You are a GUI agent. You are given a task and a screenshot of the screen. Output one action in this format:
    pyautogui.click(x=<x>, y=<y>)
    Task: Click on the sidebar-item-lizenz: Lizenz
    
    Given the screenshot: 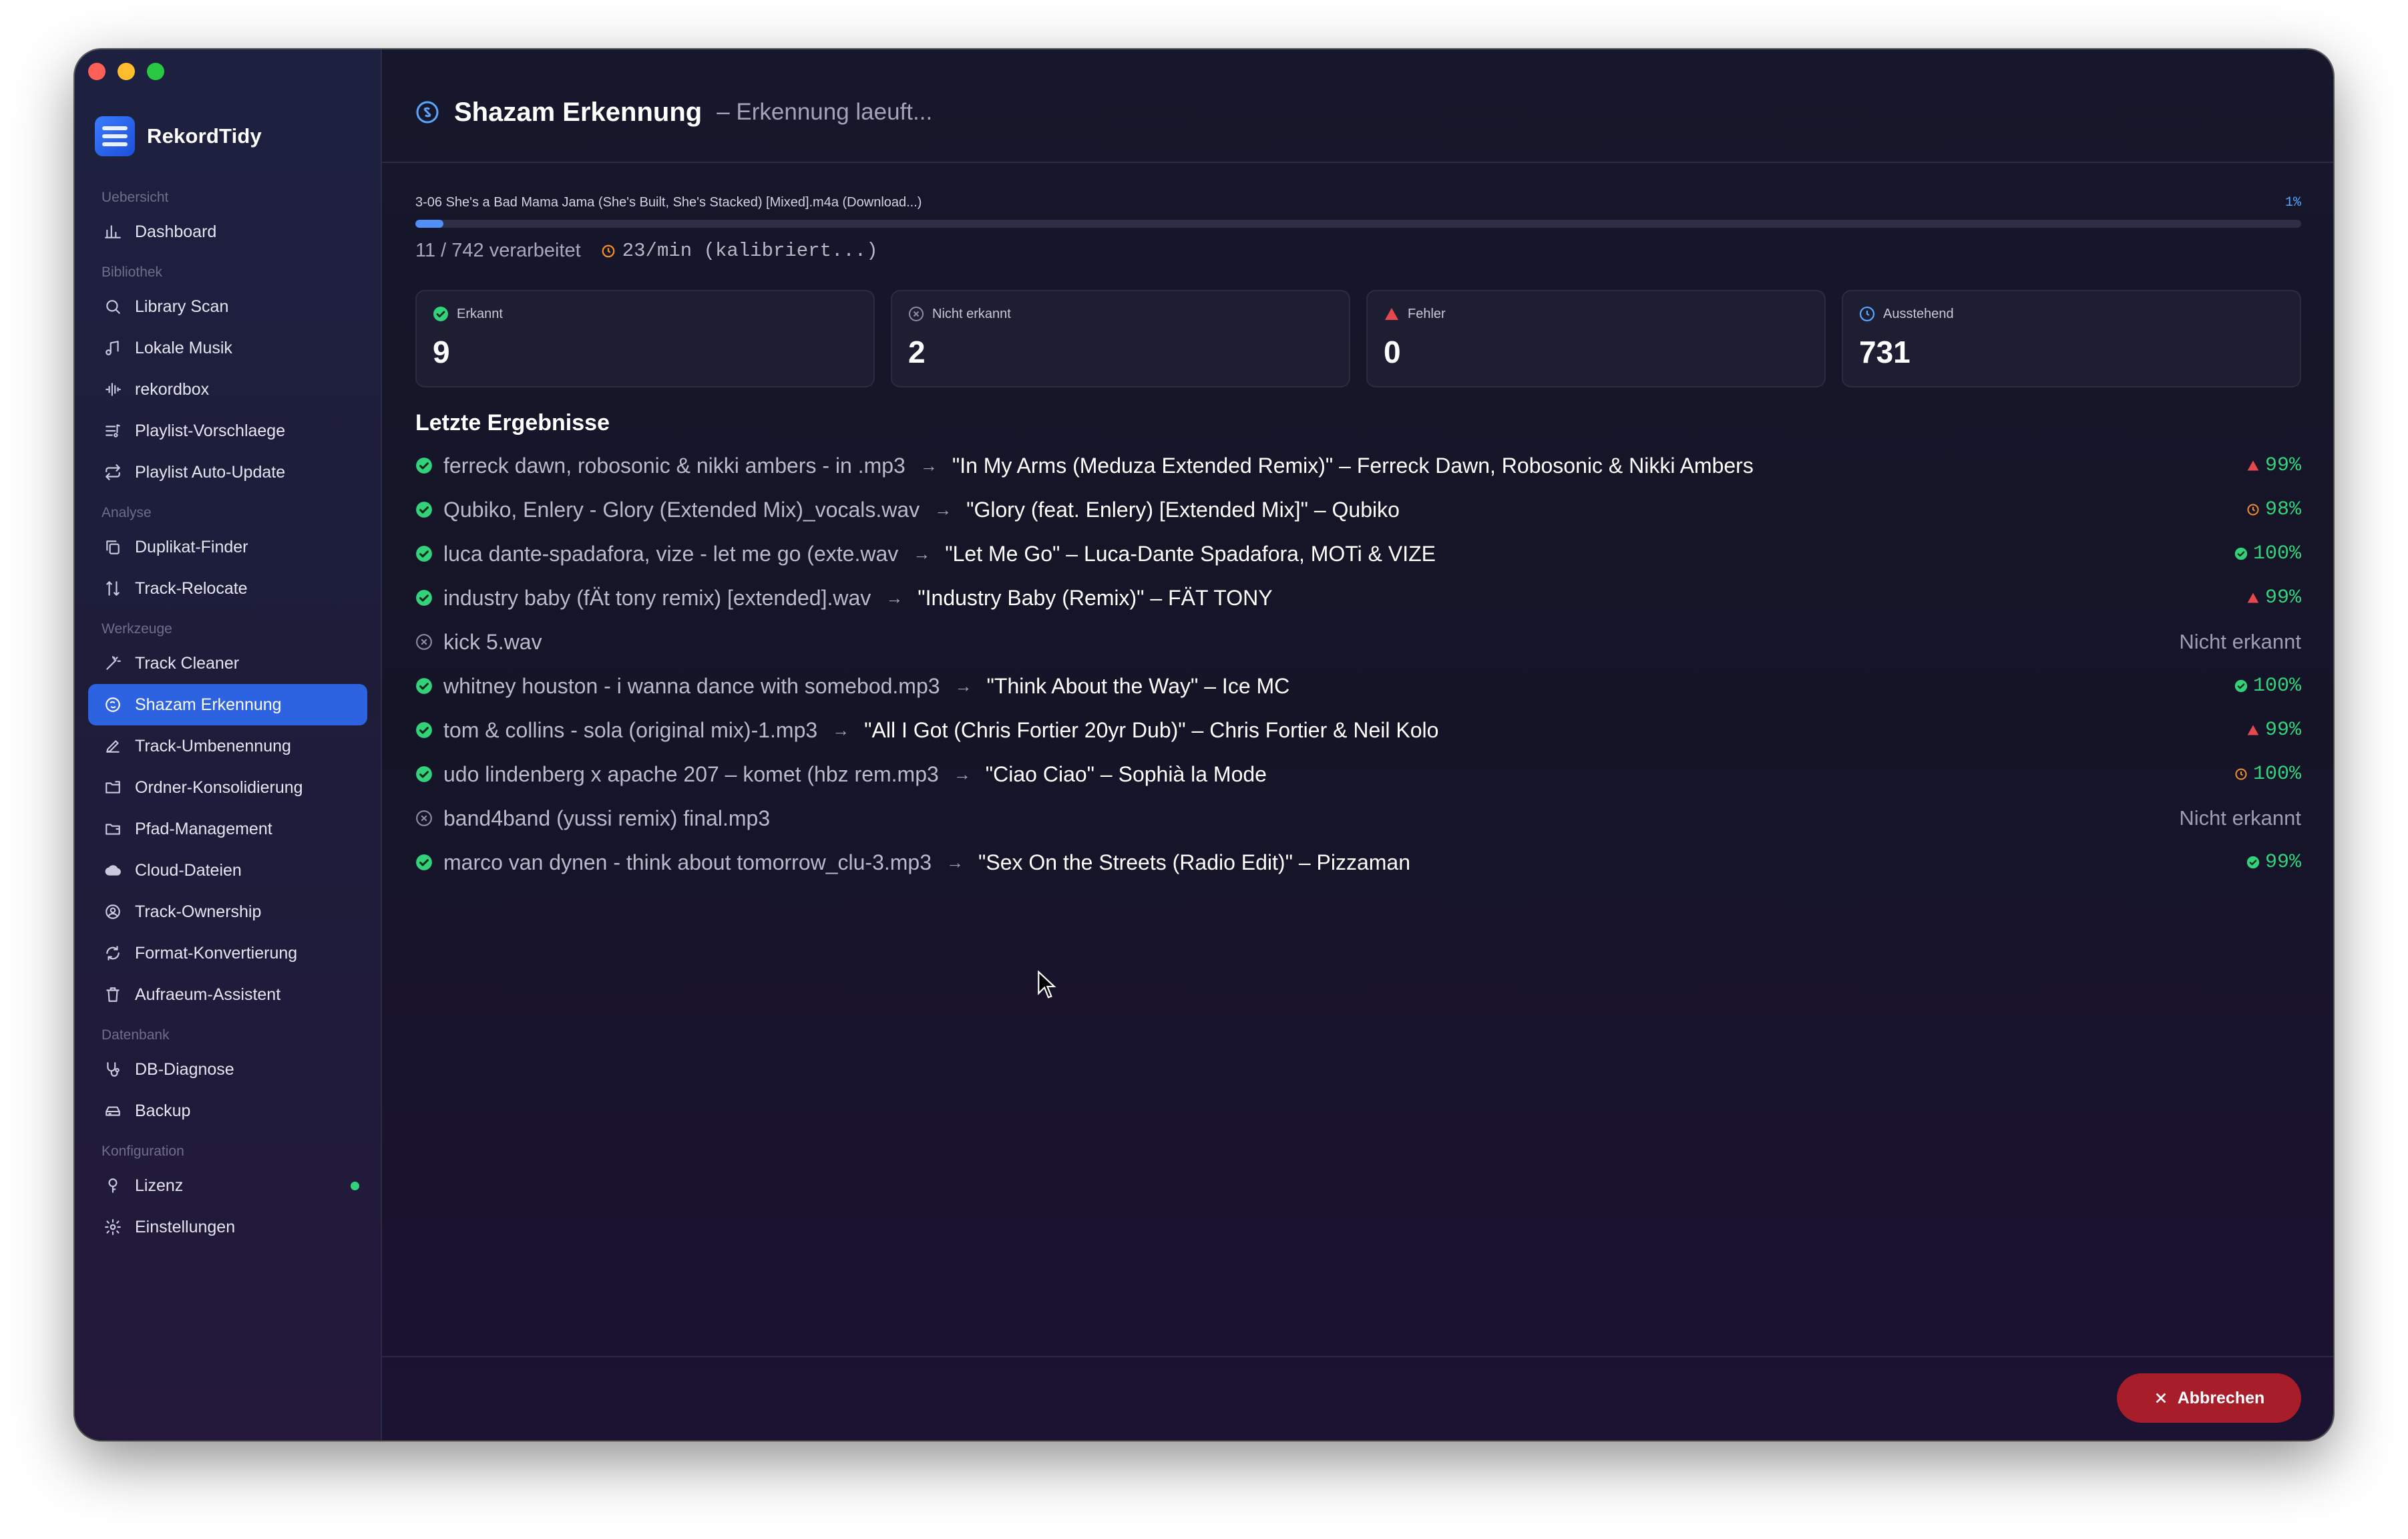 What is the action you would take?
    pyautogui.click(x=227, y=1185)
    